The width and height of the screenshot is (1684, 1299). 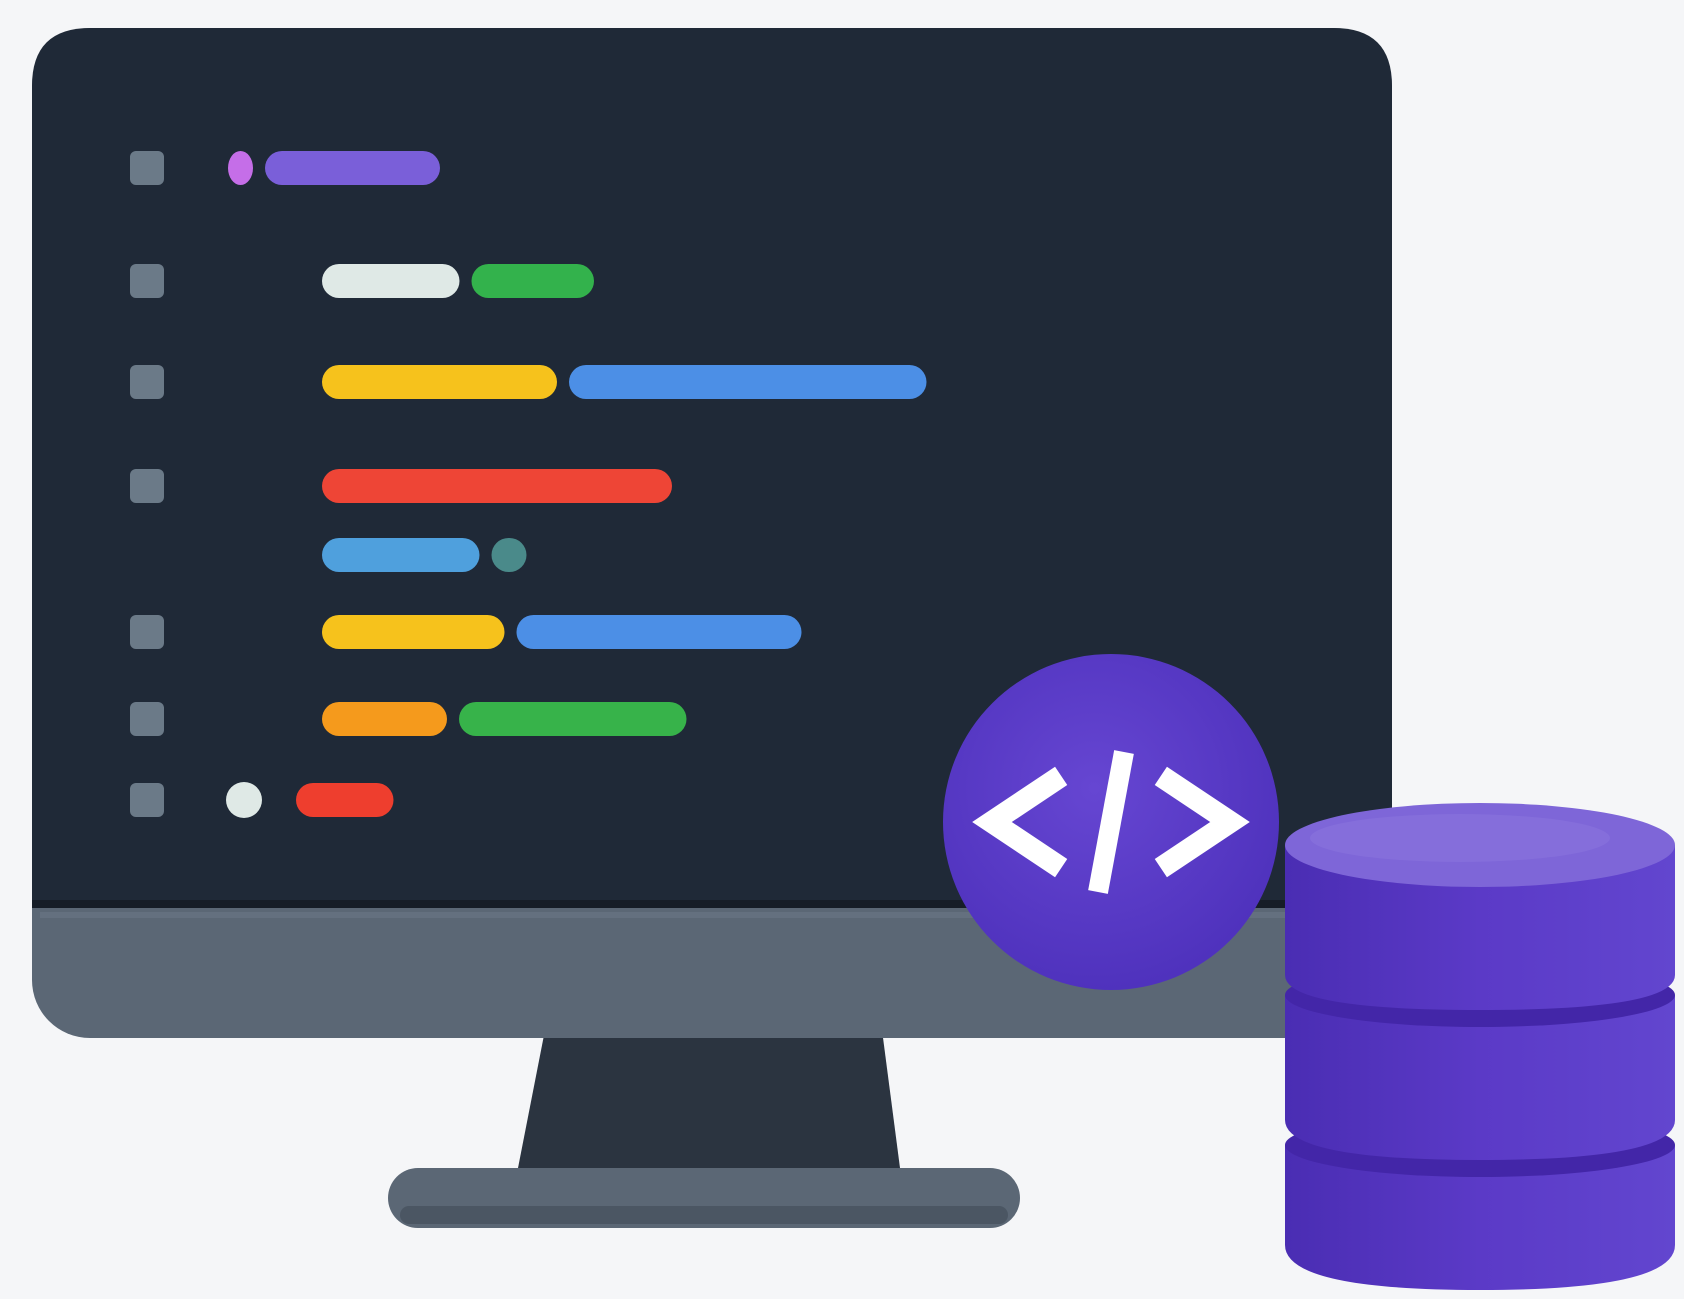 I want to click on database-disk-top-cap-shine, so click(x=1460, y=838).